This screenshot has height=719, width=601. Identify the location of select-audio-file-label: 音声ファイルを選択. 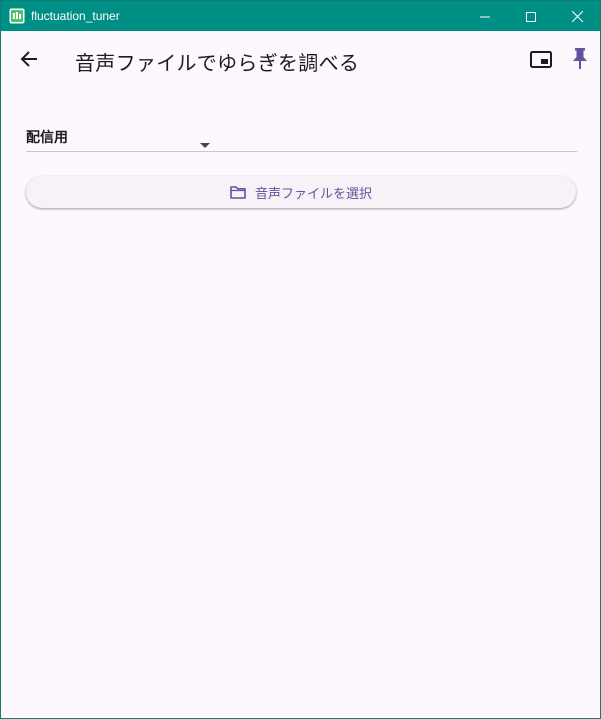
(313, 194).